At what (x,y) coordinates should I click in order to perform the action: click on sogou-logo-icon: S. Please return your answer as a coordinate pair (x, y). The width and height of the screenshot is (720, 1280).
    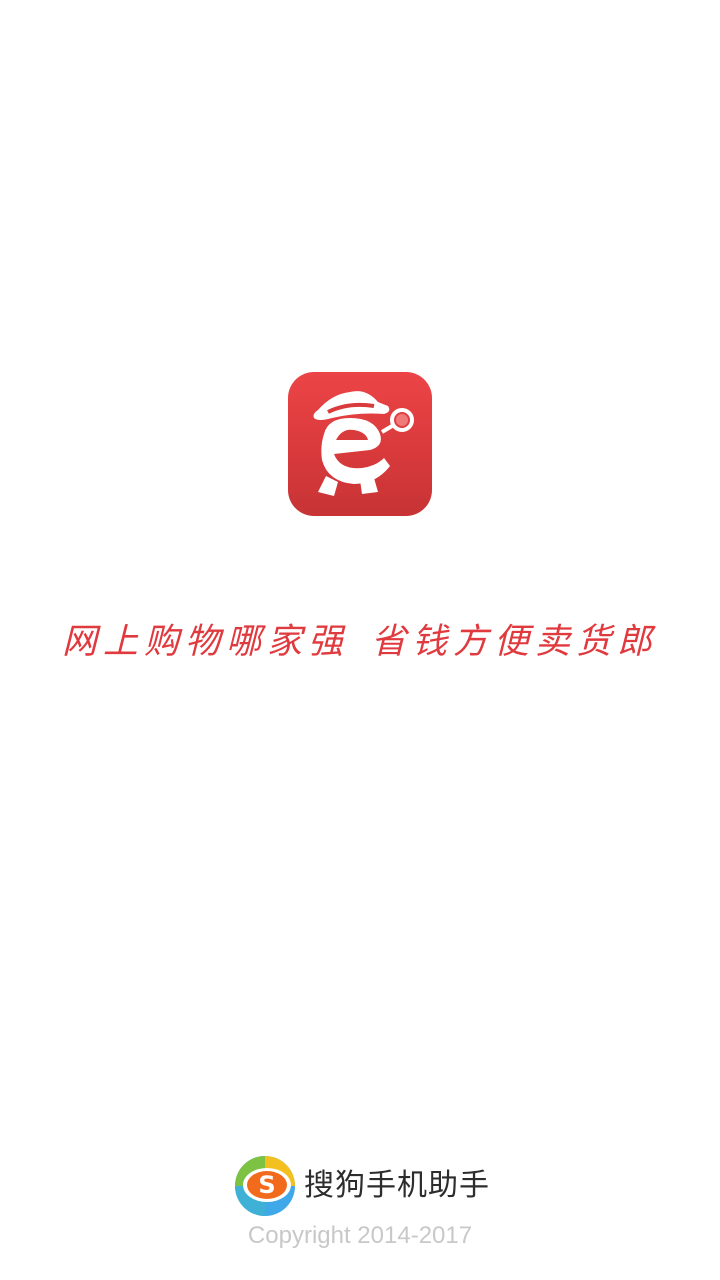
    Looking at the image, I should click on (265, 1186).